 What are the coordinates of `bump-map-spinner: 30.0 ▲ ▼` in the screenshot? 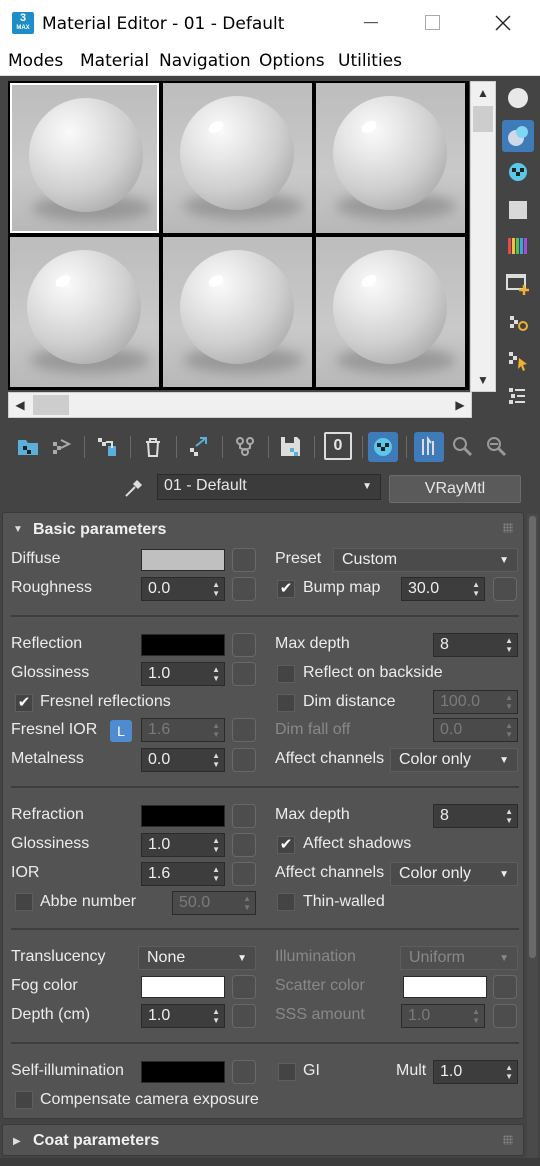 It's located at (443, 589).